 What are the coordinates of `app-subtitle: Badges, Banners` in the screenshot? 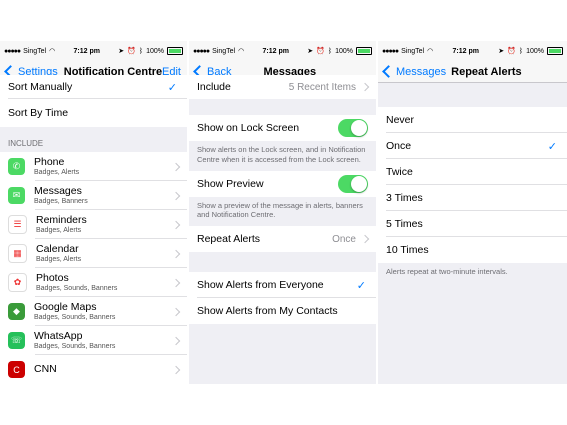 It's located at (61, 201).